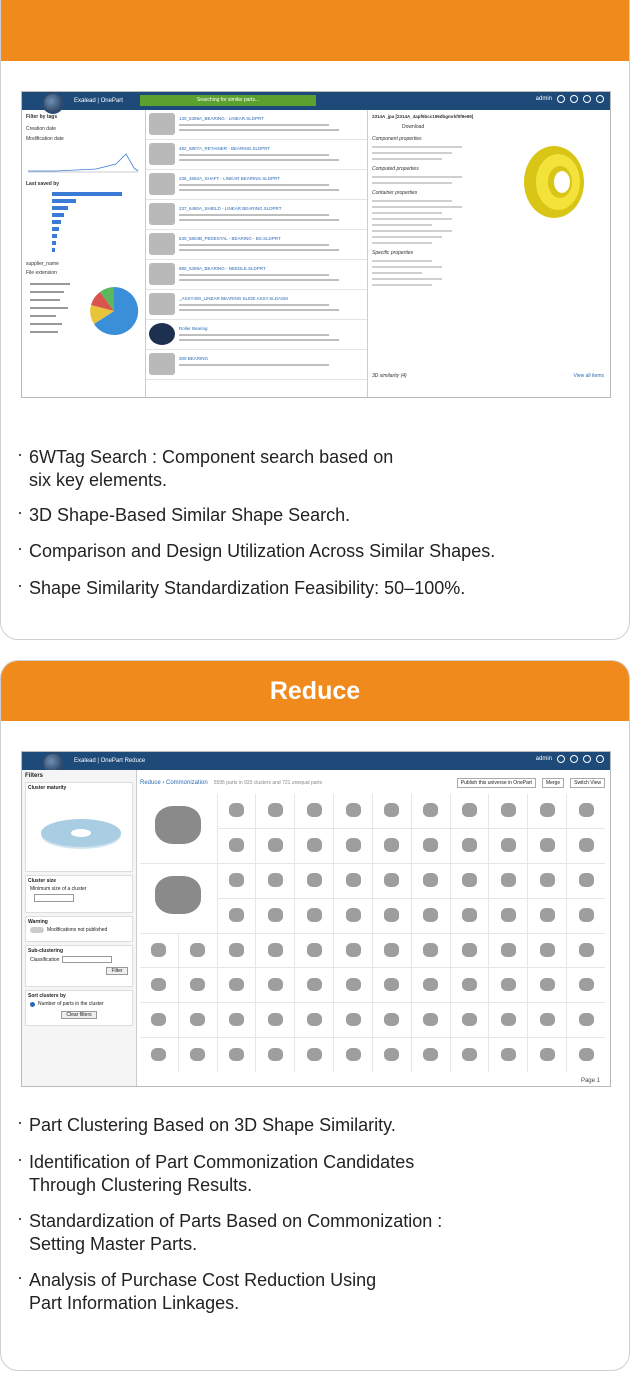  What do you see at coordinates (489, 253) in the screenshot?
I see `section-specific-properties: Specific properties` at bounding box center [489, 253].